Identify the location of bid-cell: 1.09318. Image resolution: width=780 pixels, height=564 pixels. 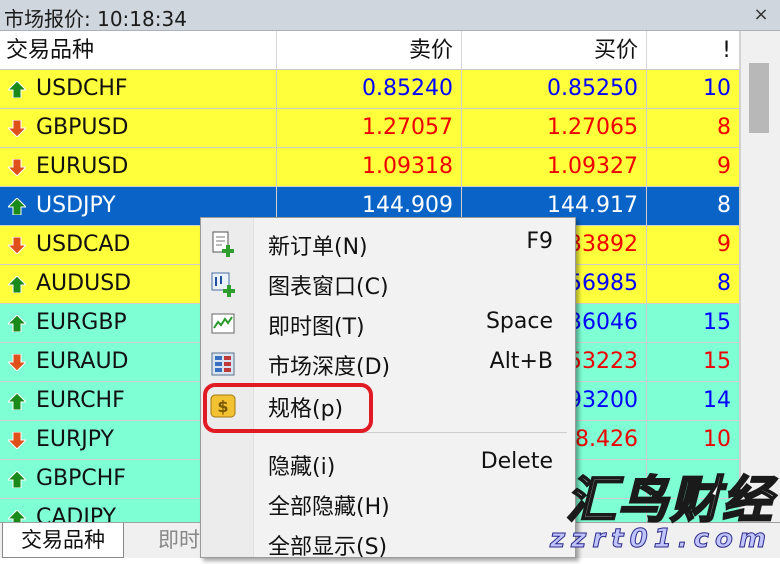
(369, 167).